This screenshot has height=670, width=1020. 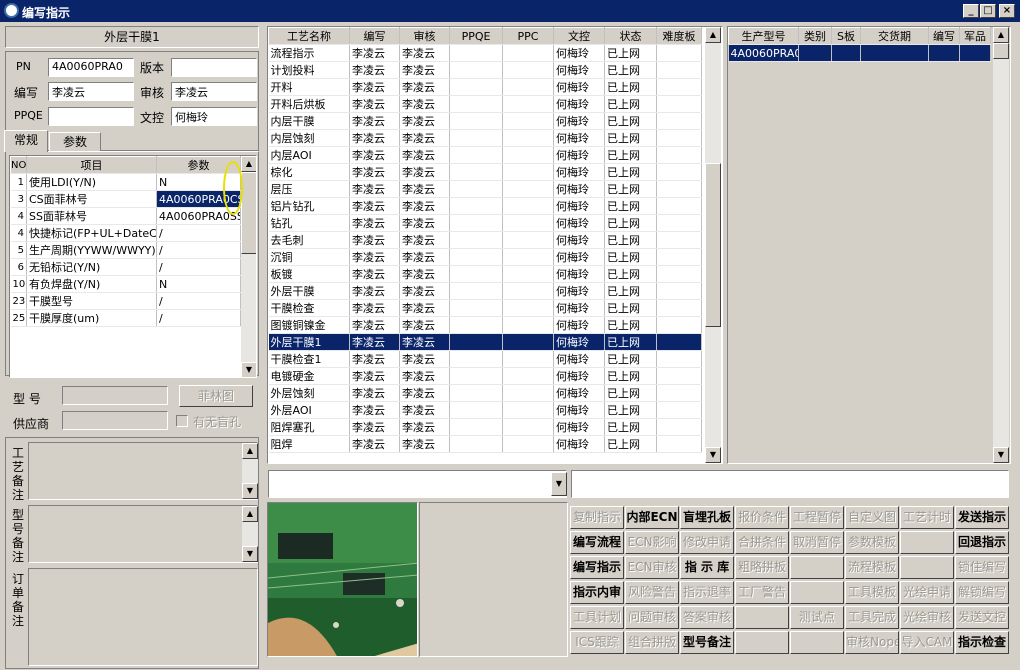 I want to click on process-row: 内层干膜 李凌云 李凌云 何梅玲 已上网, so click(x=485, y=121).